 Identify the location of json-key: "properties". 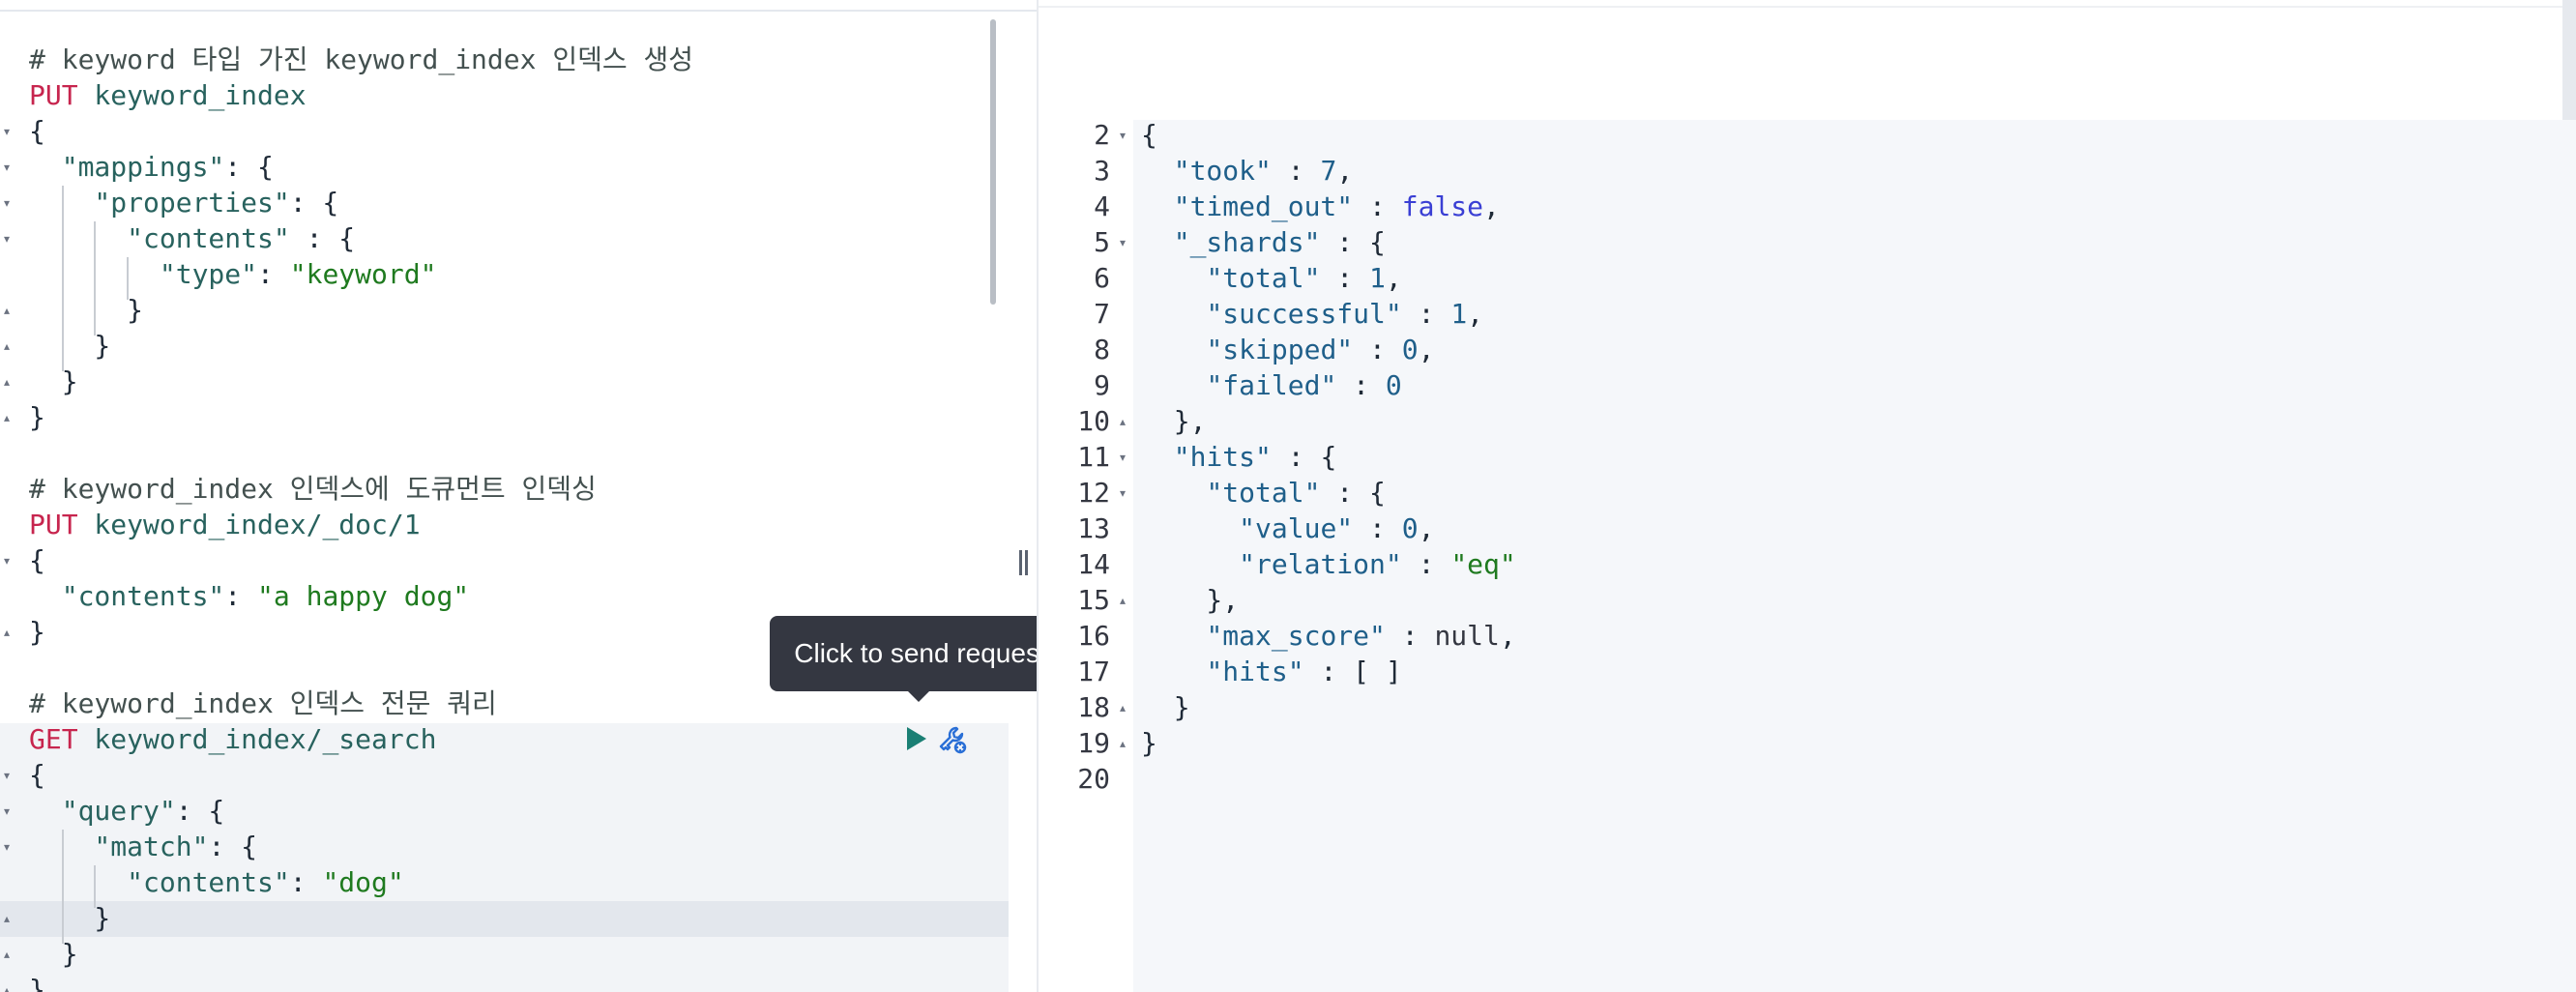
(159, 203).